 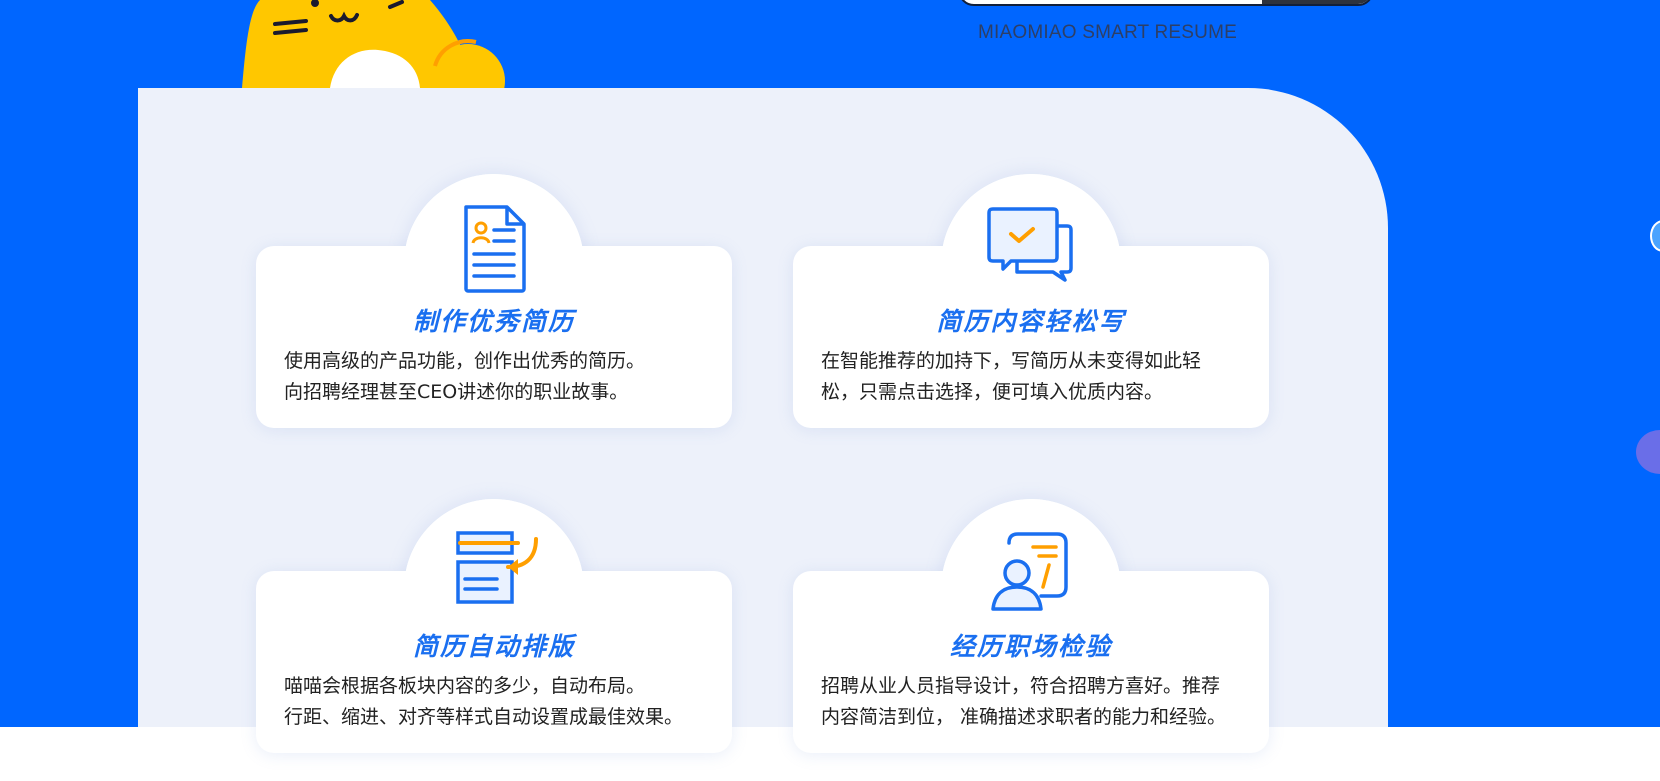 What do you see at coordinates (493, 321) in the screenshot?
I see `feature-title: 制作优秀简历` at bounding box center [493, 321].